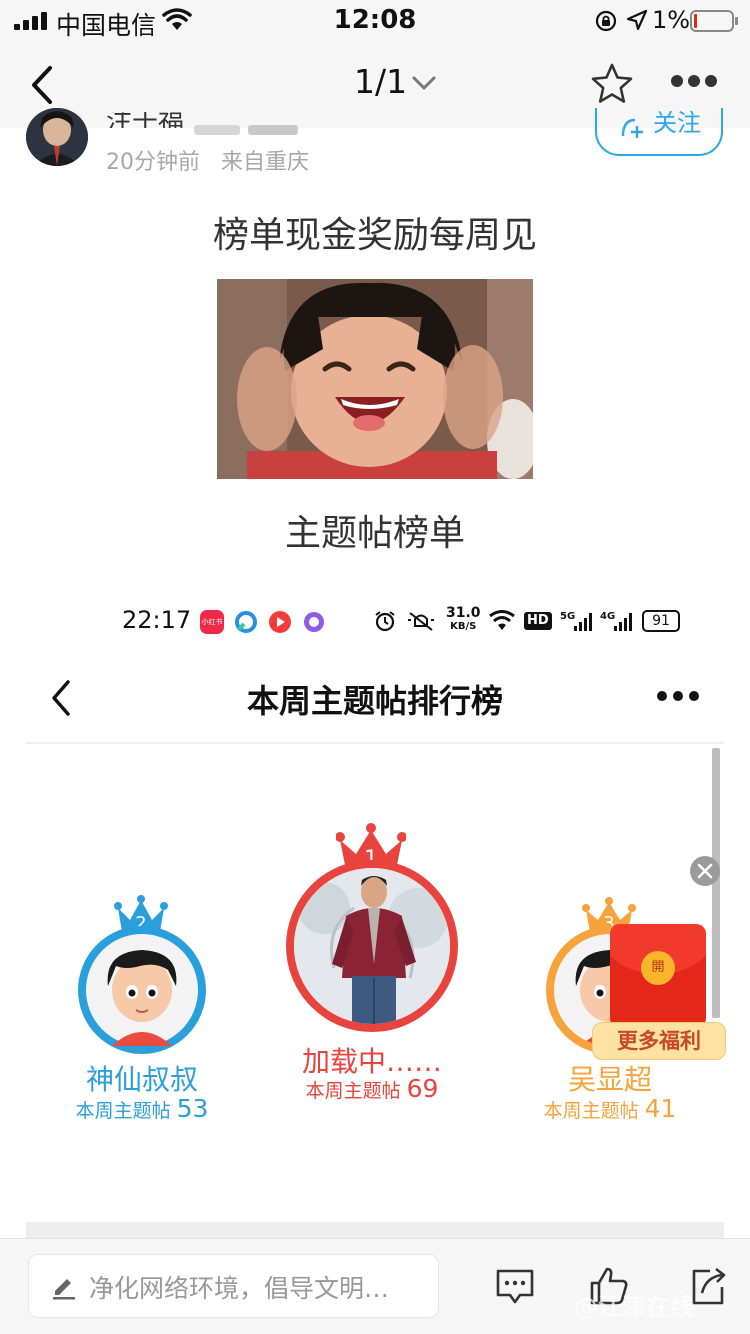  Describe the element at coordinates (380, 81) in the screenshot. I see `page-indicator: 1/1` at that location.